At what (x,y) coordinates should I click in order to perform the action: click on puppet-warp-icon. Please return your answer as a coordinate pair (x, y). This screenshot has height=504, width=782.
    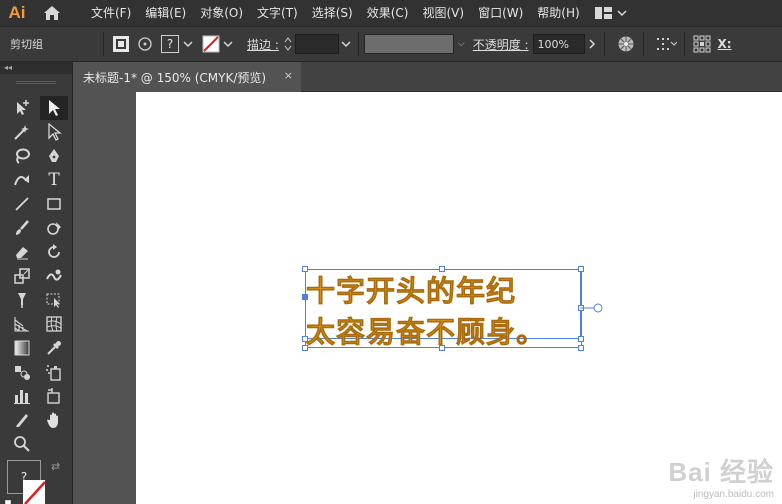
    Looking at the image, I should click on (22, 300).